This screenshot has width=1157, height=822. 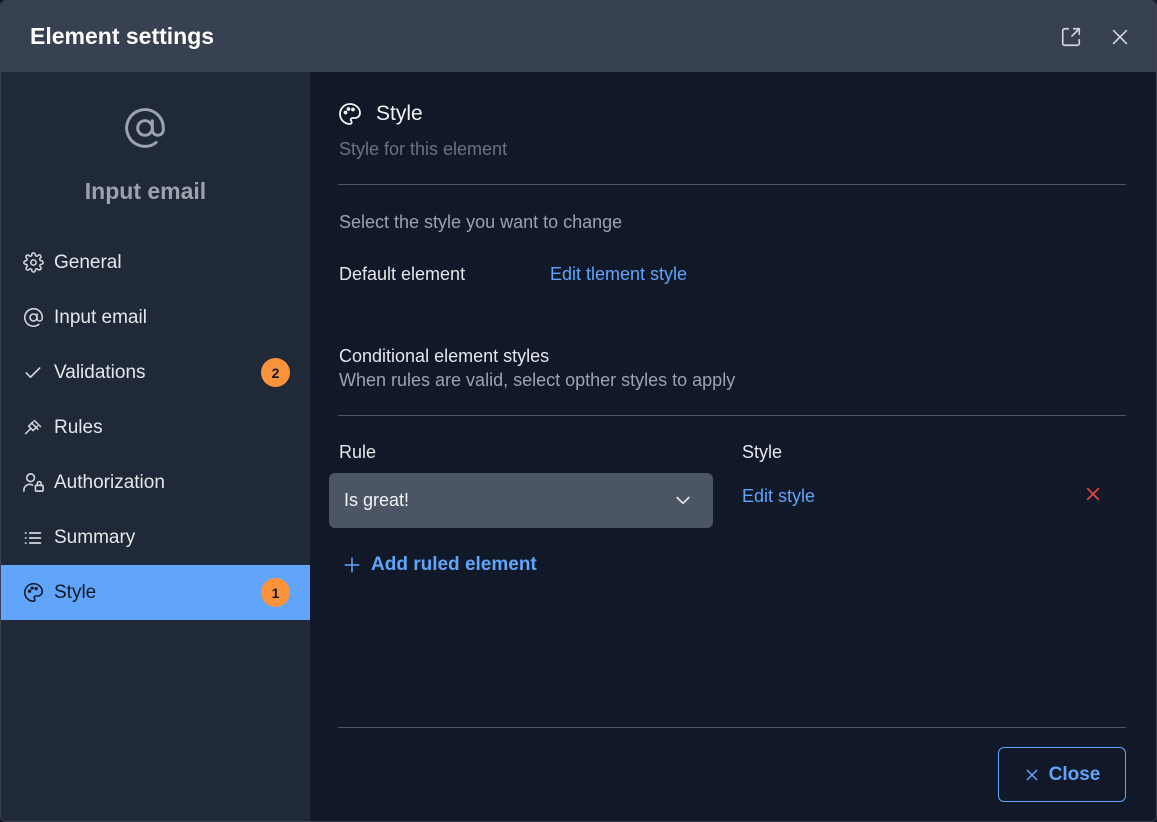 What do you see at coordinates (762, 452) in the screenshot?
I see `style-column-header: Style` at bounding box center [762, 452].